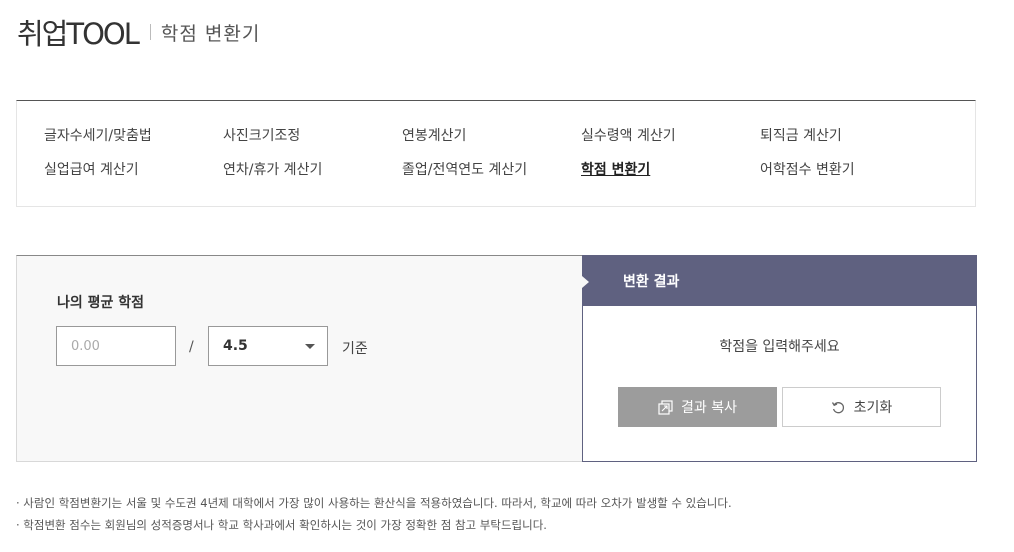 Image resolution: width=1014 pixels, height=552 pixels. Describe the element at coordinates (310, 346) in the screenshot. I see `caret-down-icon` at that location.